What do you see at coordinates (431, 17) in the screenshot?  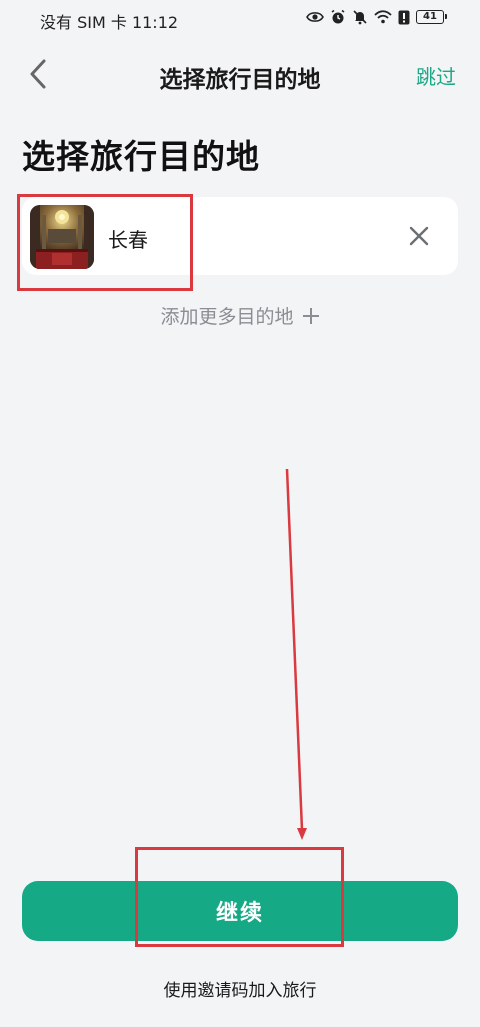 I see `battery-icon: 41` at bounding box center [431, 17].